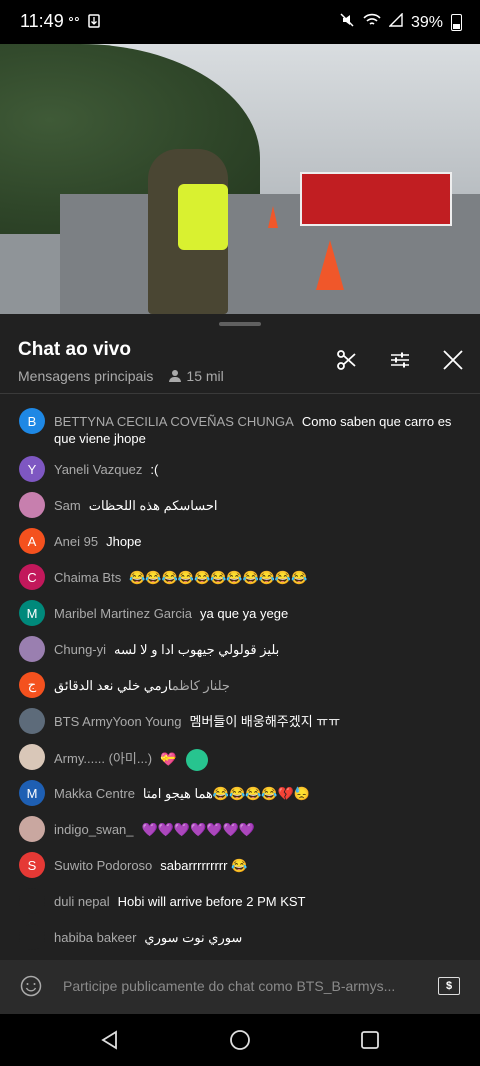  I want to click on message-text: 💜💜💜💜💜💜💜, so click(198, 829).